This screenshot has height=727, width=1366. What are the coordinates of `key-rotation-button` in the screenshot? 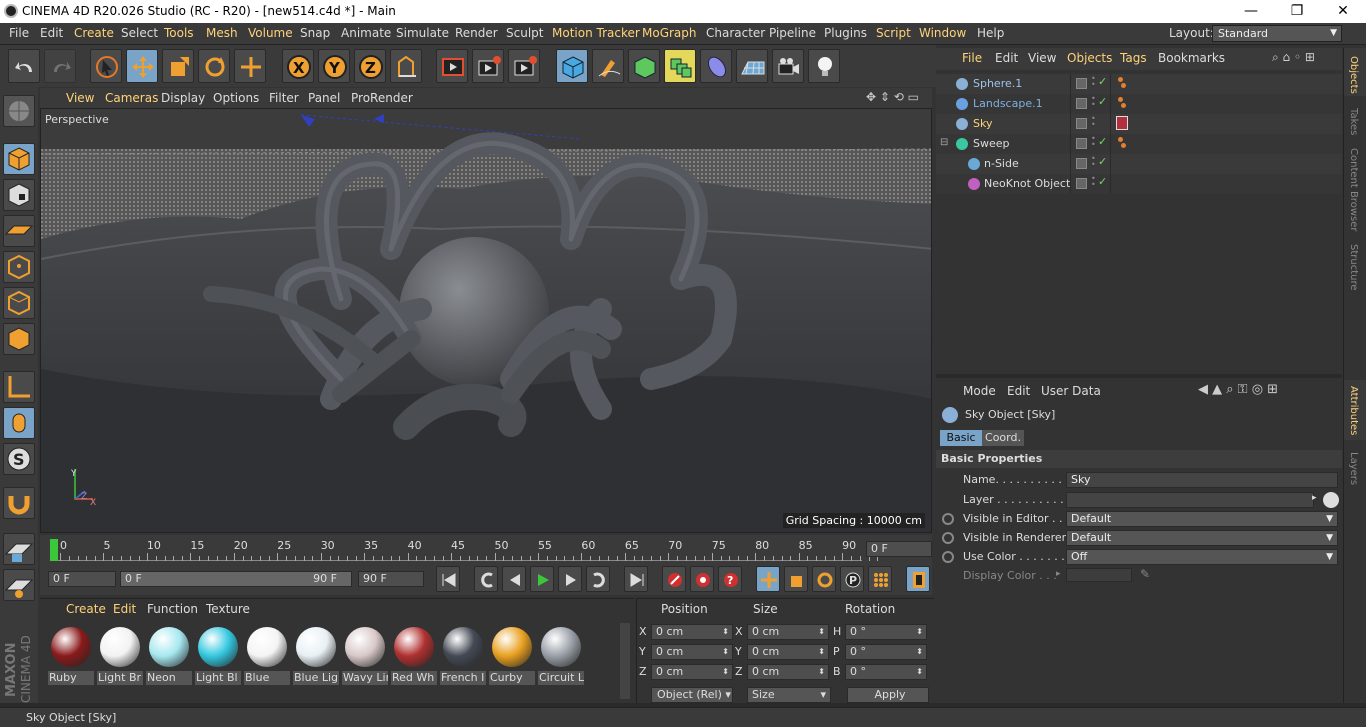 It's located at (824, 579).